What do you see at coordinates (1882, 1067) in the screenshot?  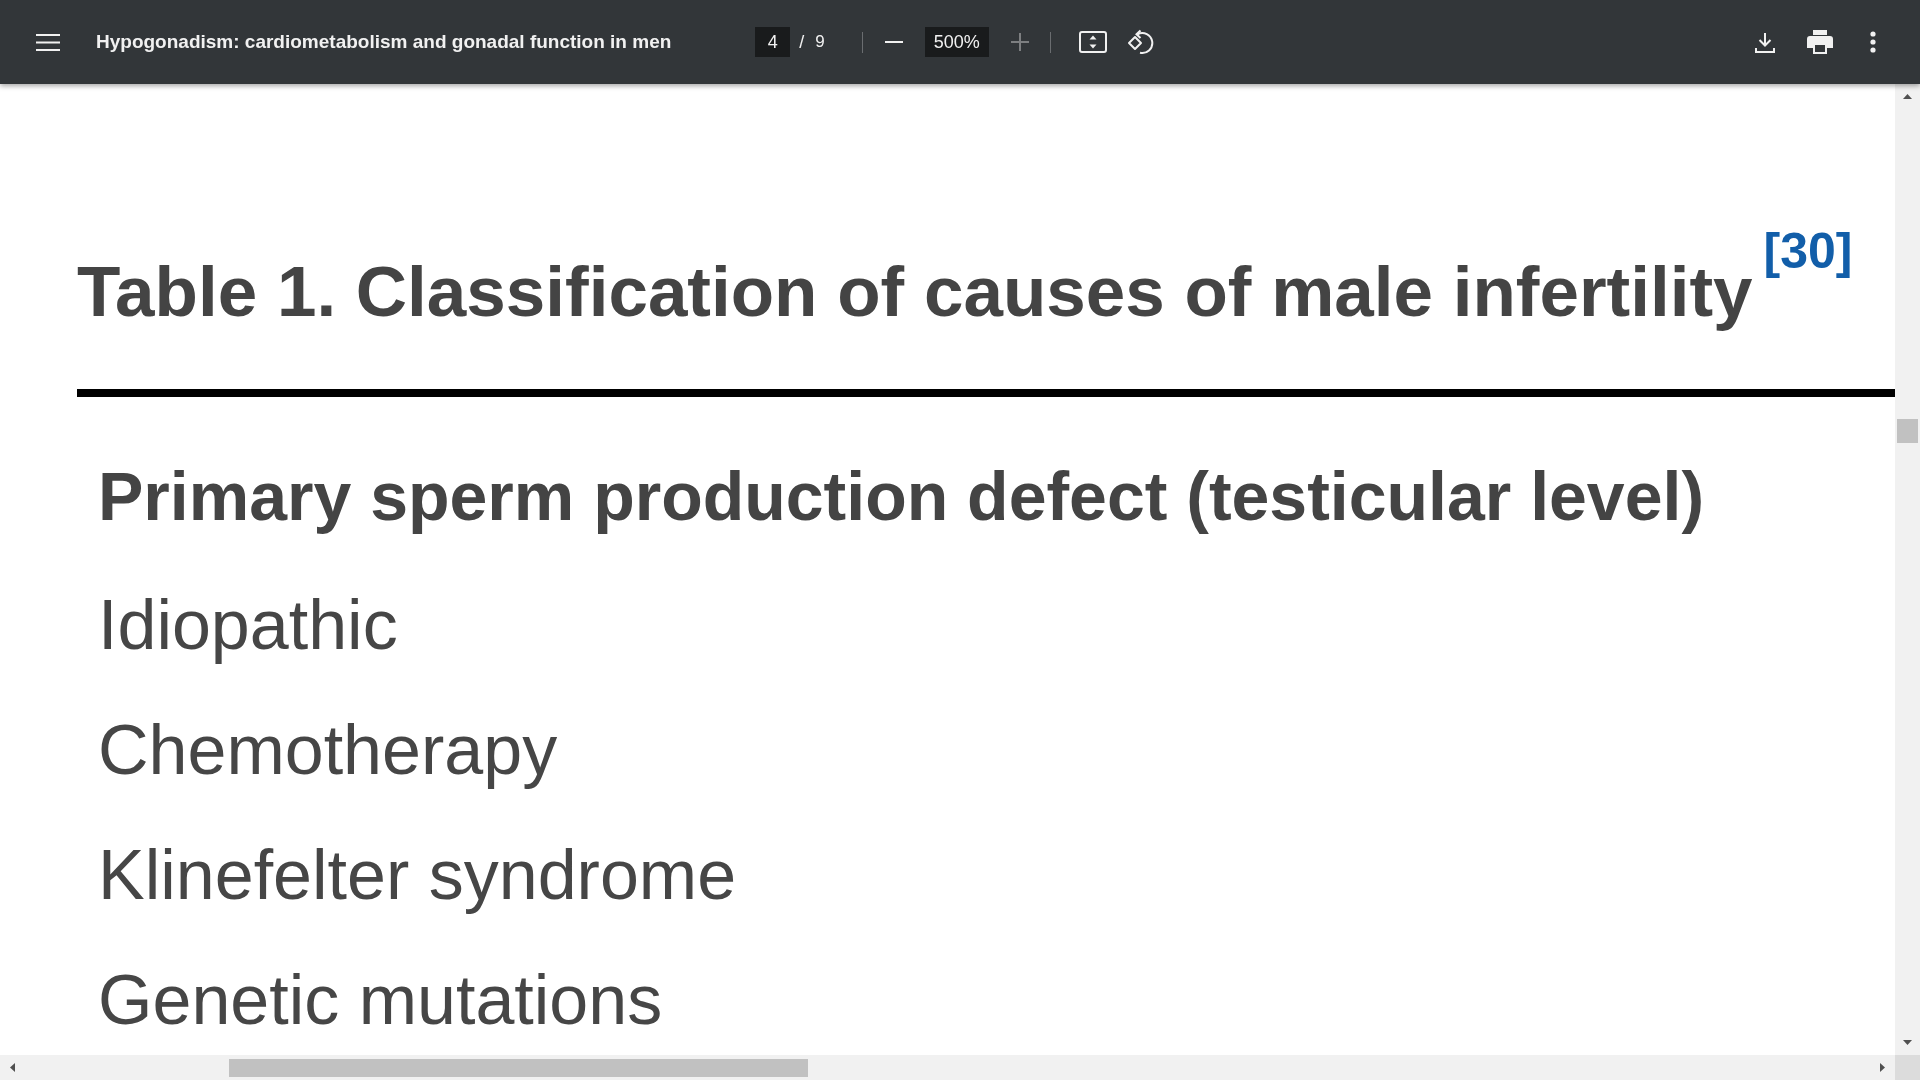 I see `scroll-right-icon` at bounding box center [1882, 1067].